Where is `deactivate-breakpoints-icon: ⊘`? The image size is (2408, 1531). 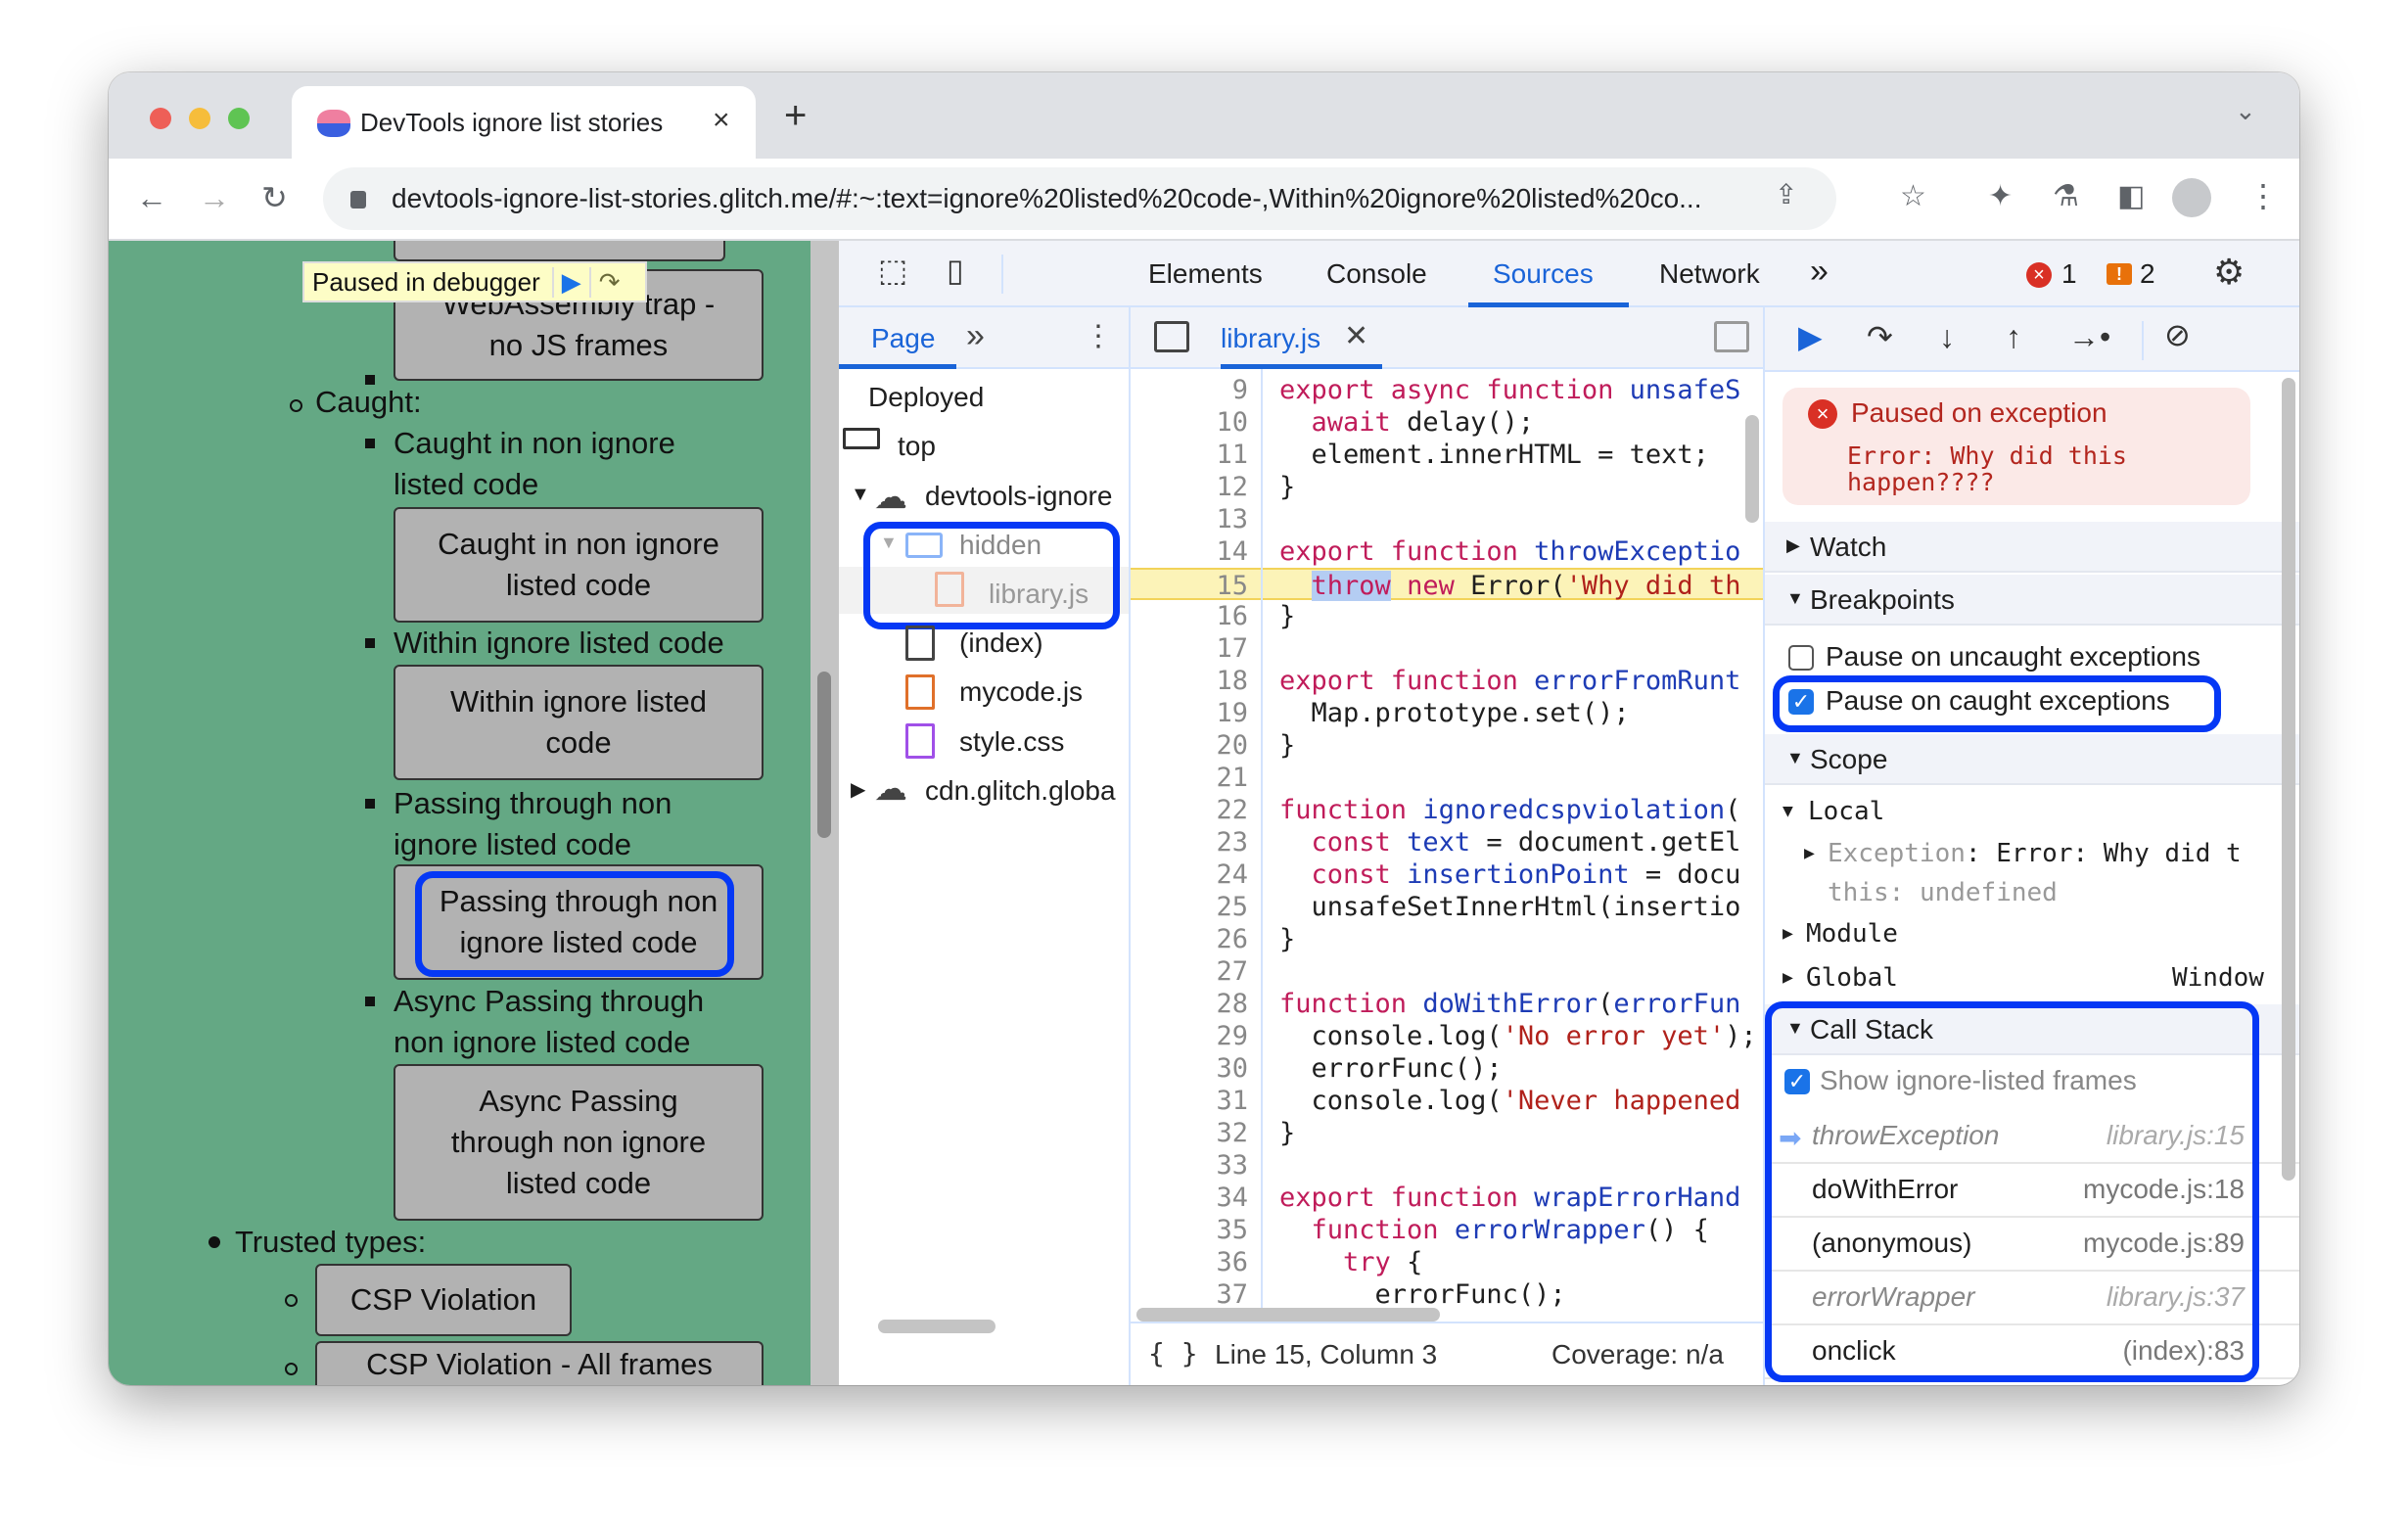 deactivate-breakpoints-icon: ⊘ is located at coordinates (2177, 334).